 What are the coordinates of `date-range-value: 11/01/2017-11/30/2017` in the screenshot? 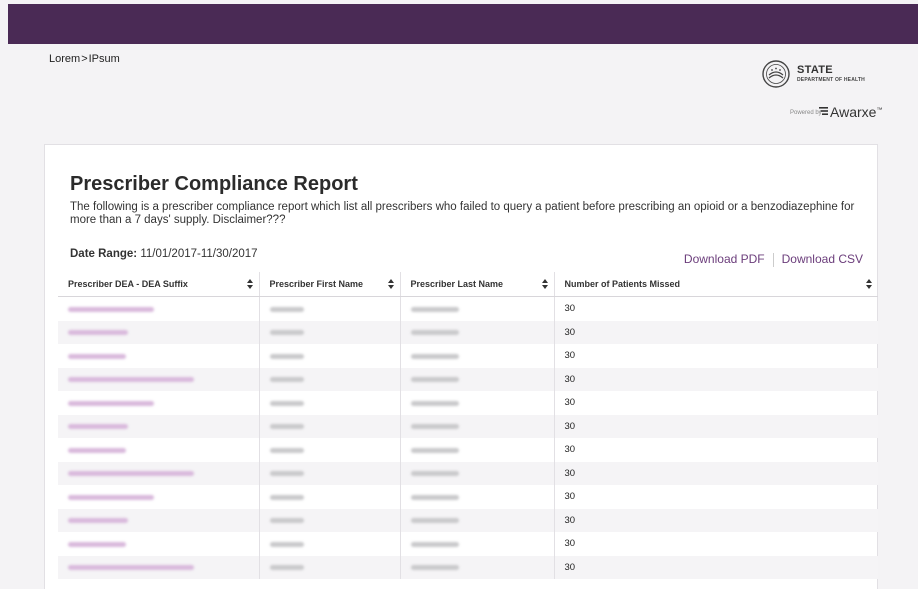 It's located at (199, 254).